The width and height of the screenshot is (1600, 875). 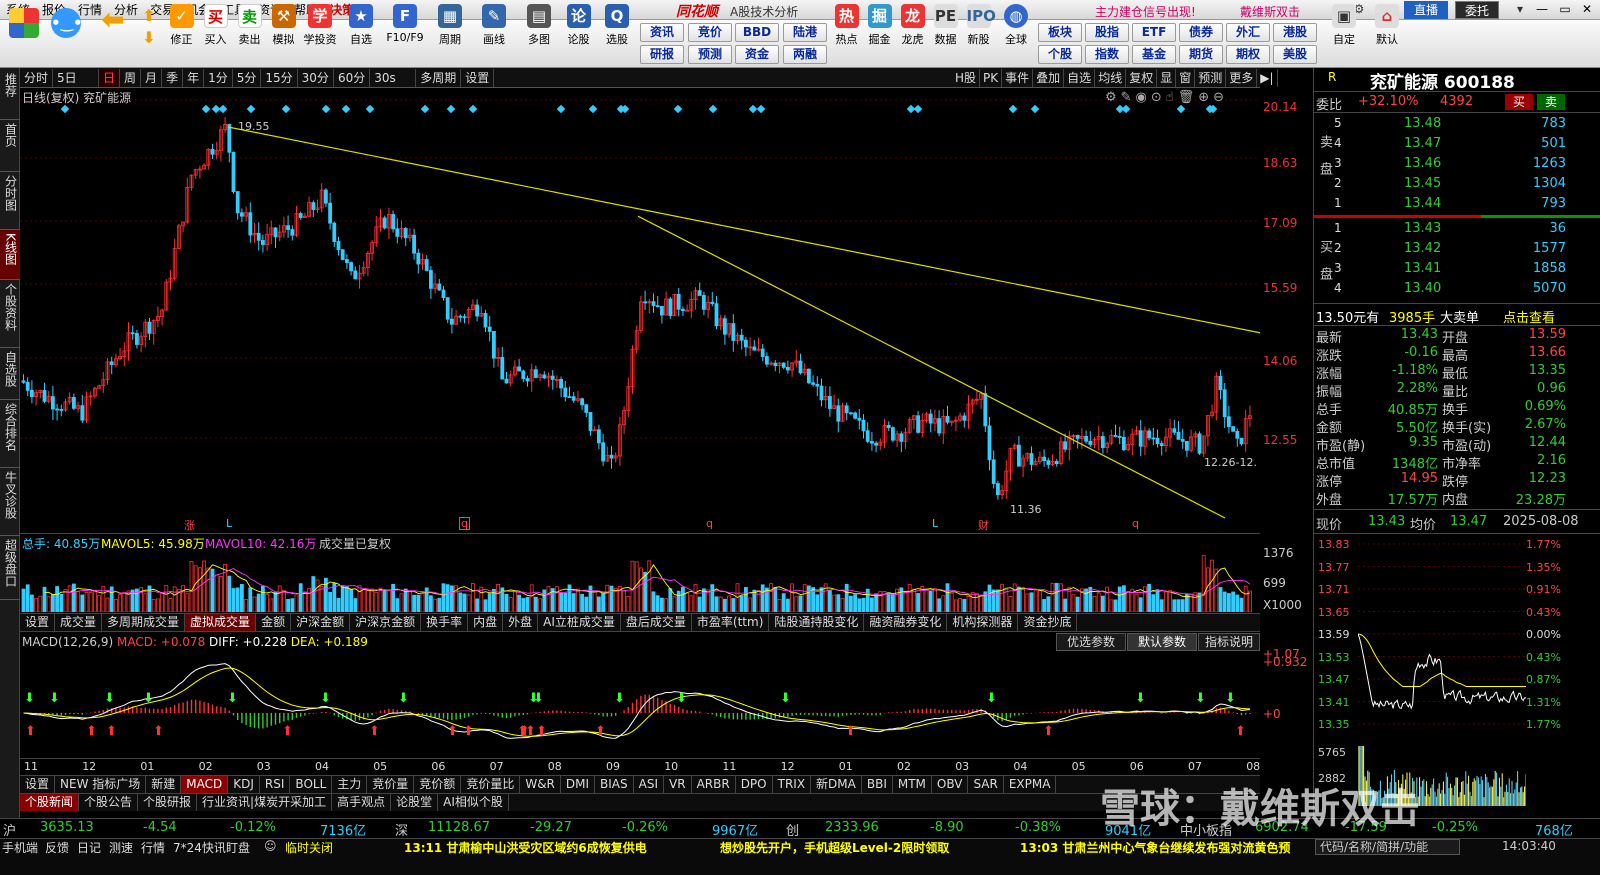 I want to click on btn-forecast: 预测, so click(x=710, y=54).